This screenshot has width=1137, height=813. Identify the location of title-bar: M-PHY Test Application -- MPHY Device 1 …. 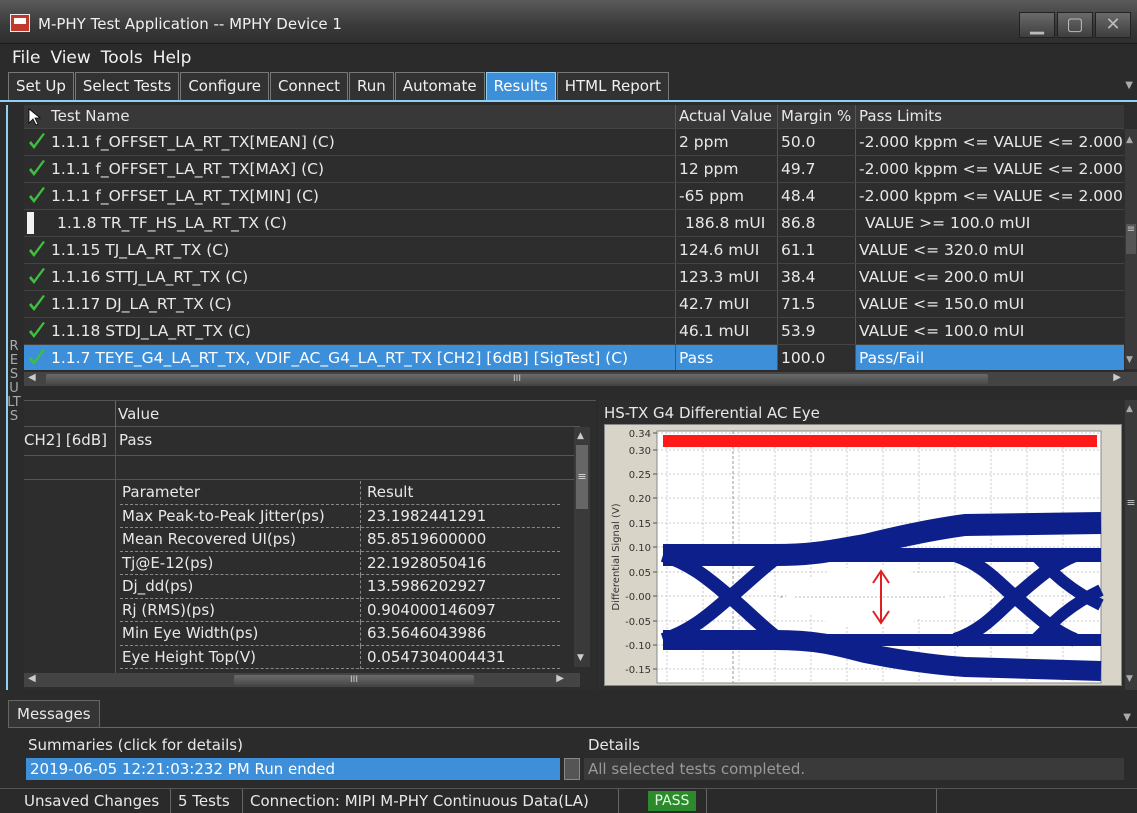
(568, 22).